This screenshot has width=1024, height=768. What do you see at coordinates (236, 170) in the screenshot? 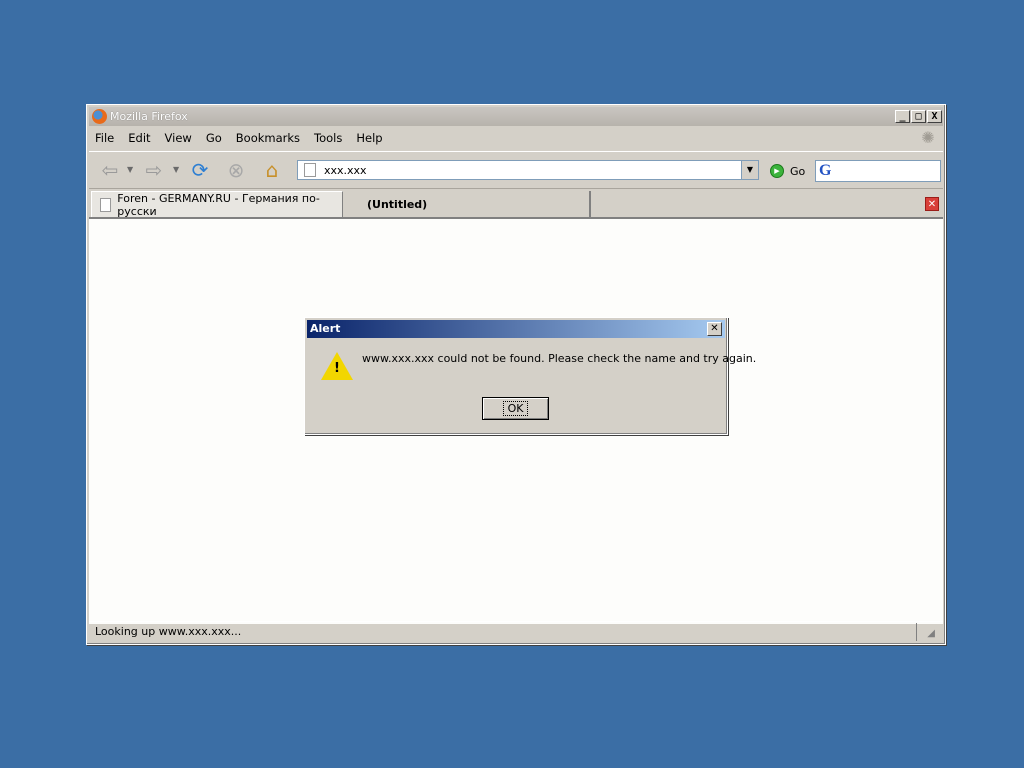
I see `stop-icon: ⊗` at bounding box center [236, 170].